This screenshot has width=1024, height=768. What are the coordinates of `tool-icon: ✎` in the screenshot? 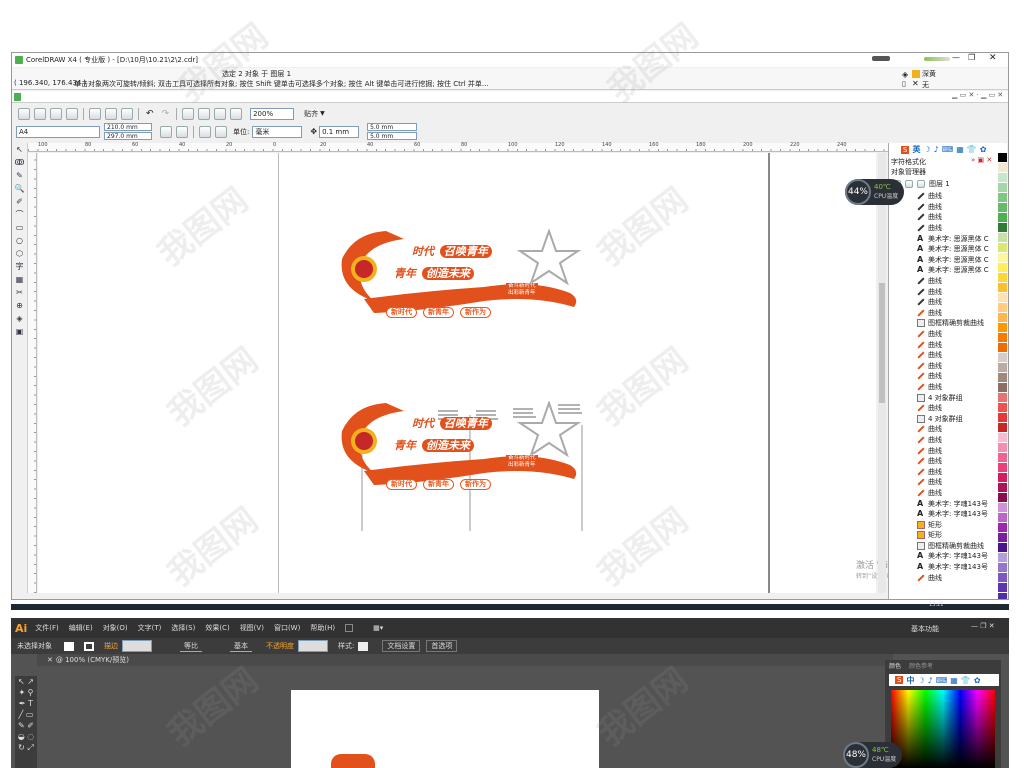 It's located at (20, 176).